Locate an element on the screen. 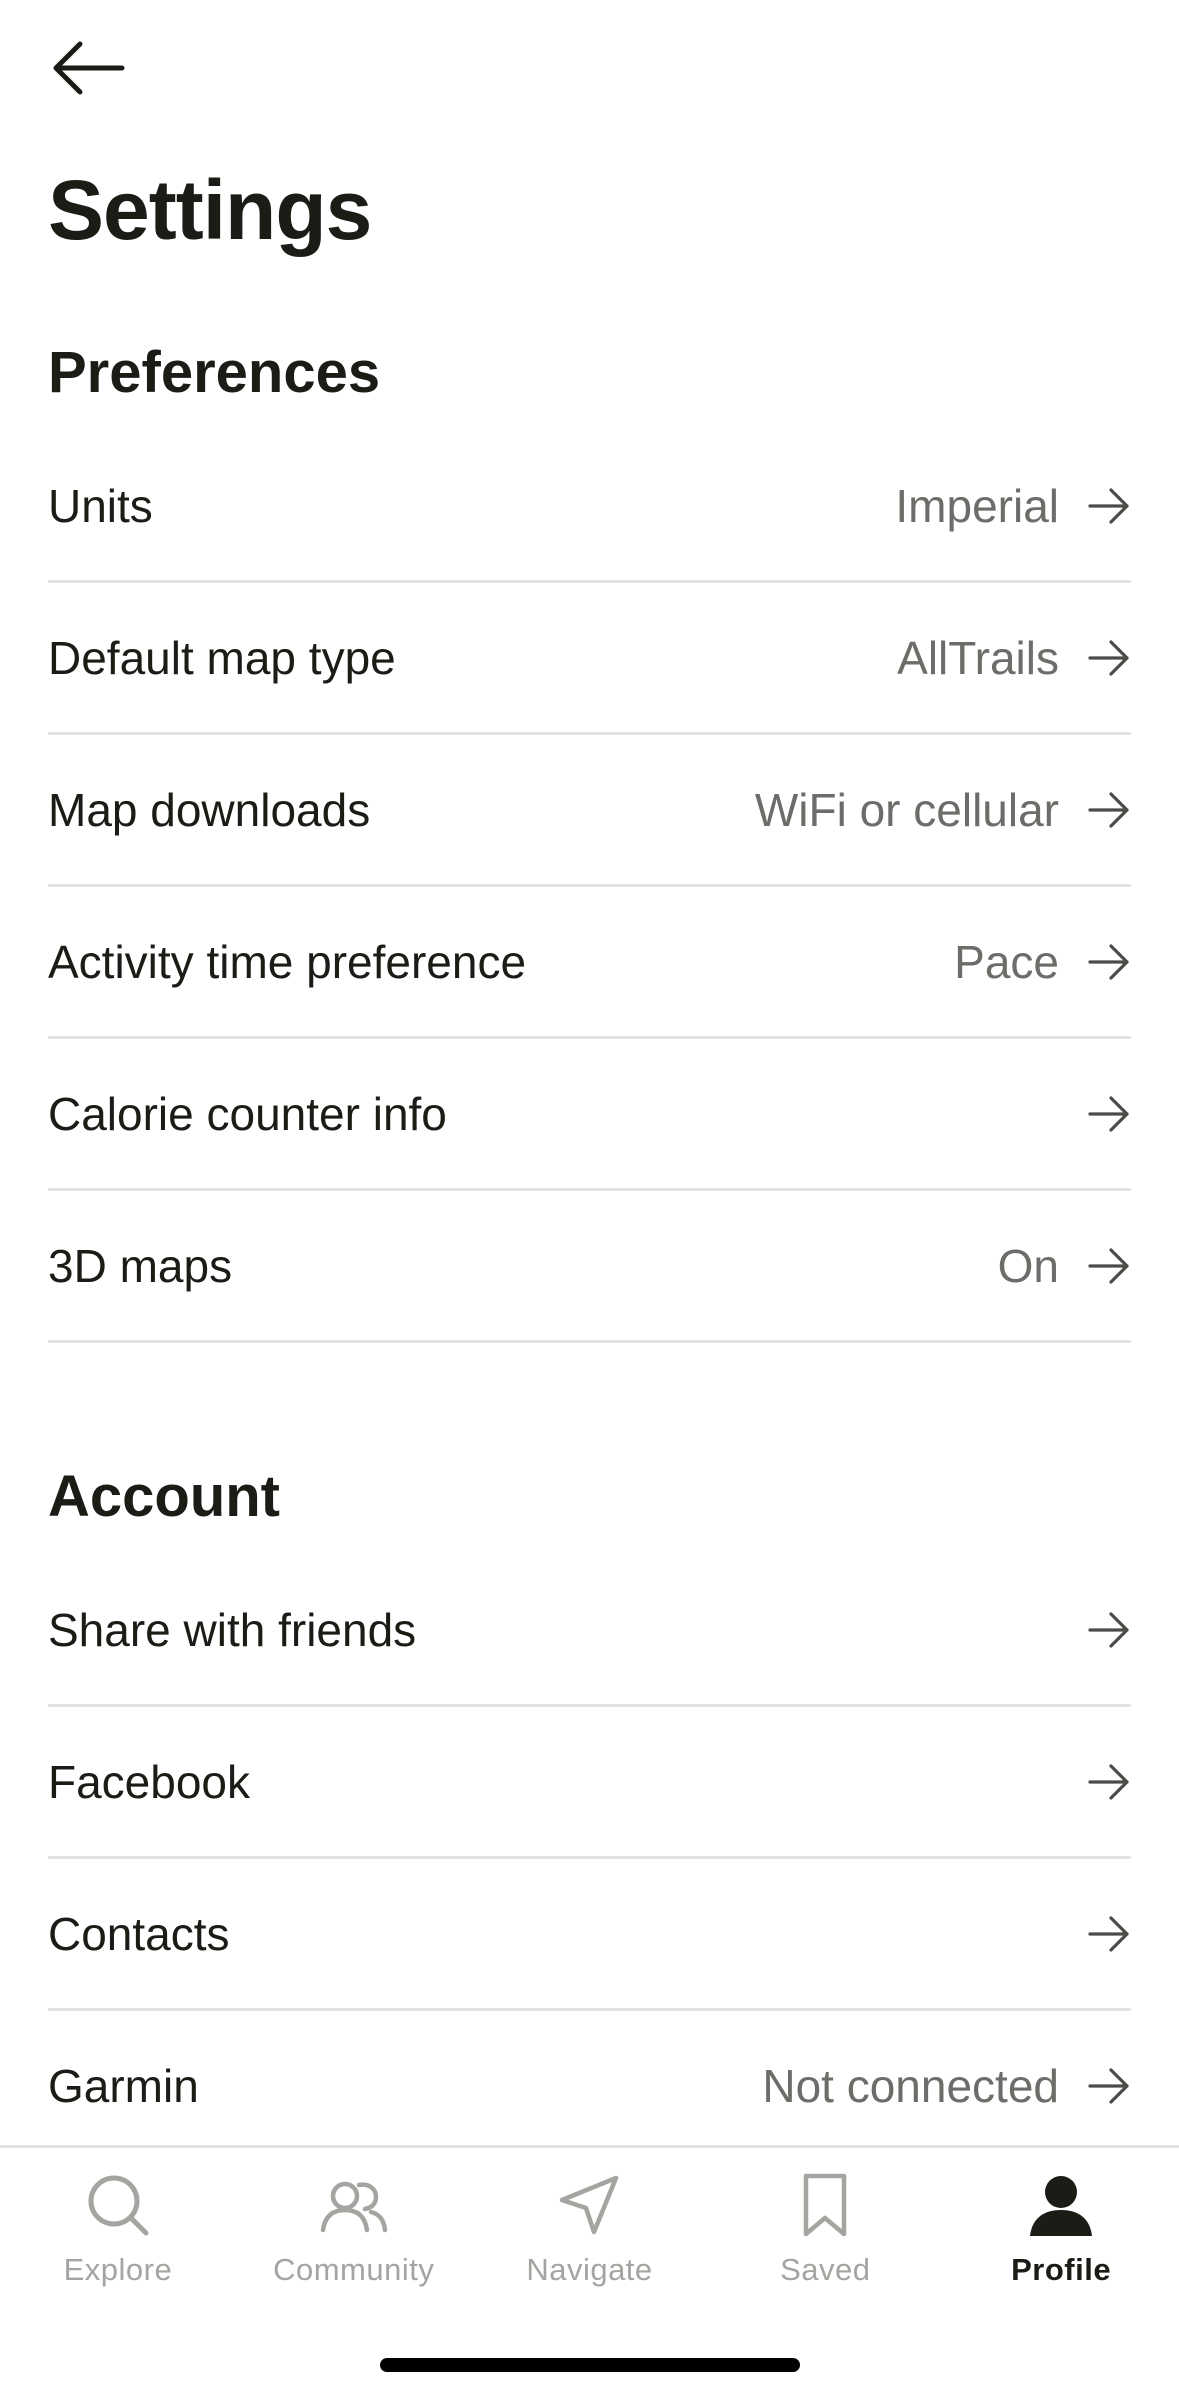 The height and width of the screenshot is (2396, 1179). setting-row-3d-maps: 3D maps On is located at coordinates (589, 1267).